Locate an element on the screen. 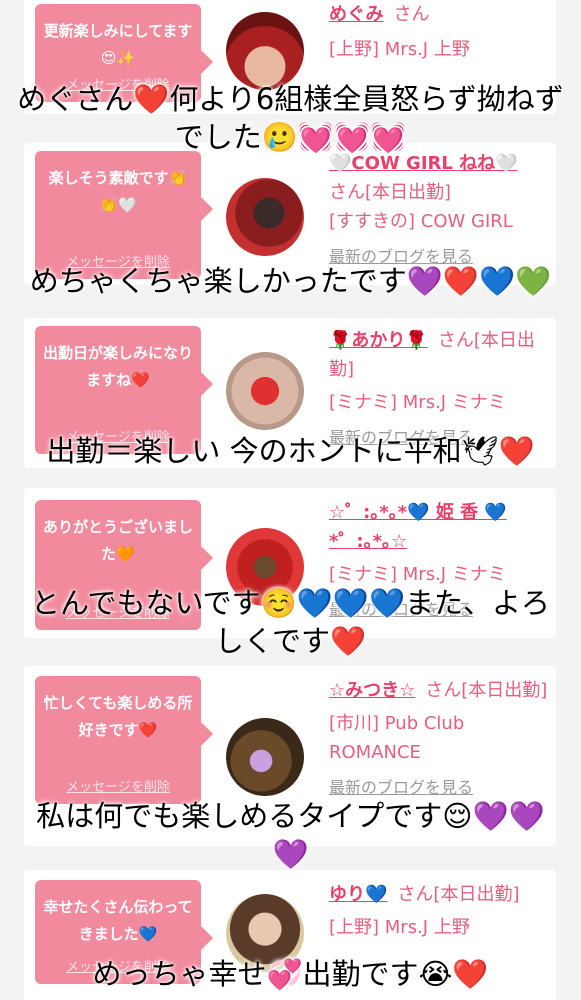 This screenshot has height=1000, width=581. profile-info: めぐみ さん [上野] Mrs.J 上野 is located at coordinates (439, 32).